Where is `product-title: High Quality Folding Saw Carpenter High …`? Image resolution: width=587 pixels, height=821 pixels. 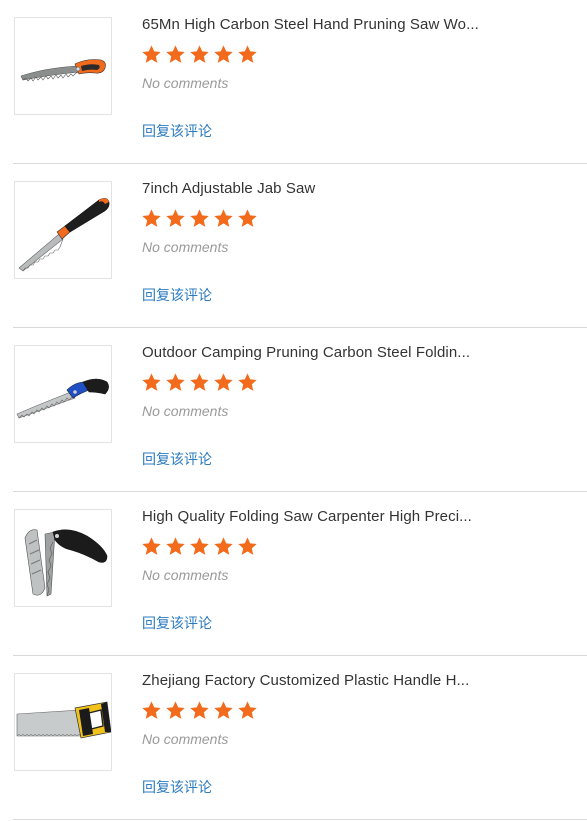 product-title: High Quality Folding Saw Carpenter High … is located at coordinates (314, 516).